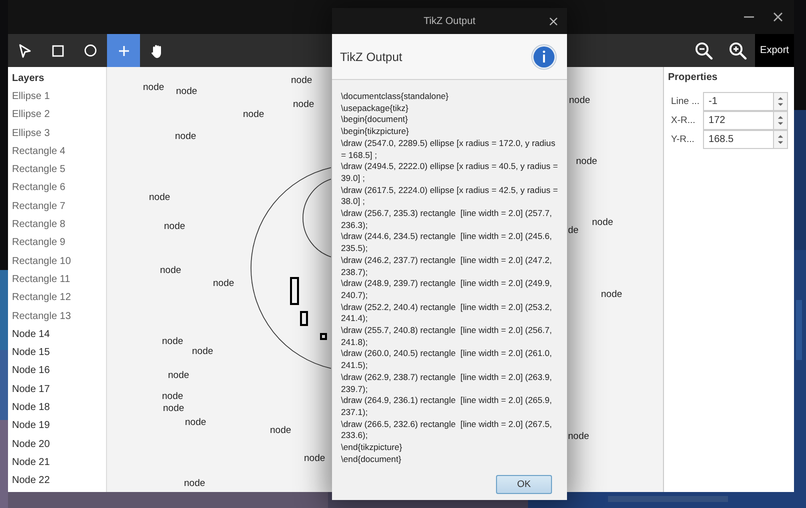  I want to click on layer-item: Rectangle 12, so click(59, 298).